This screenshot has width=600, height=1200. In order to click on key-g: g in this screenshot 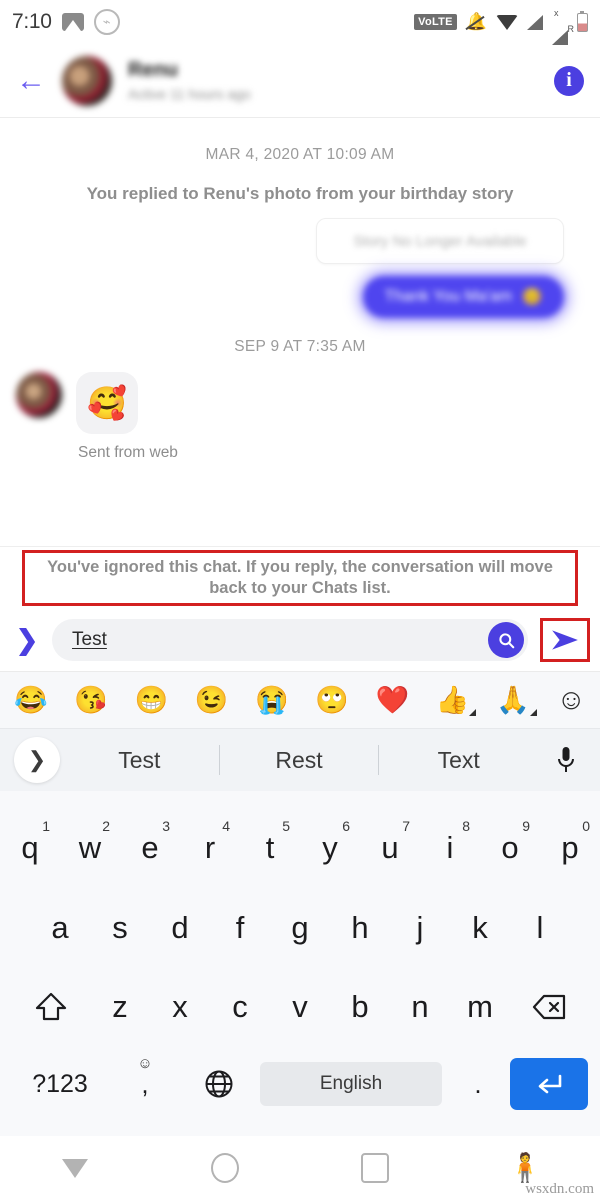, I will do `click(300, 928)`.